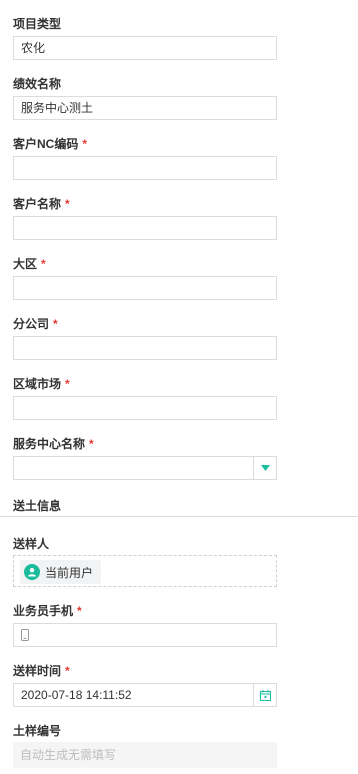 The image size is (358, 774). I want to click on phone-icon, so click(25, 635).